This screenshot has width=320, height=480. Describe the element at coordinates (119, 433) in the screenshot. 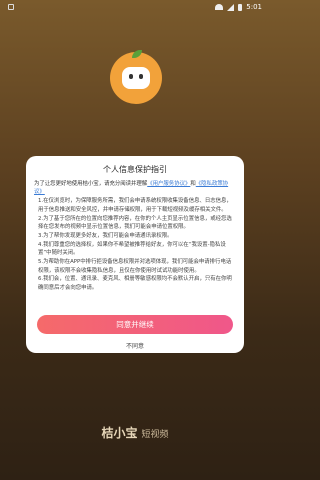

I see `brand-name: 桔小宝` at that location.